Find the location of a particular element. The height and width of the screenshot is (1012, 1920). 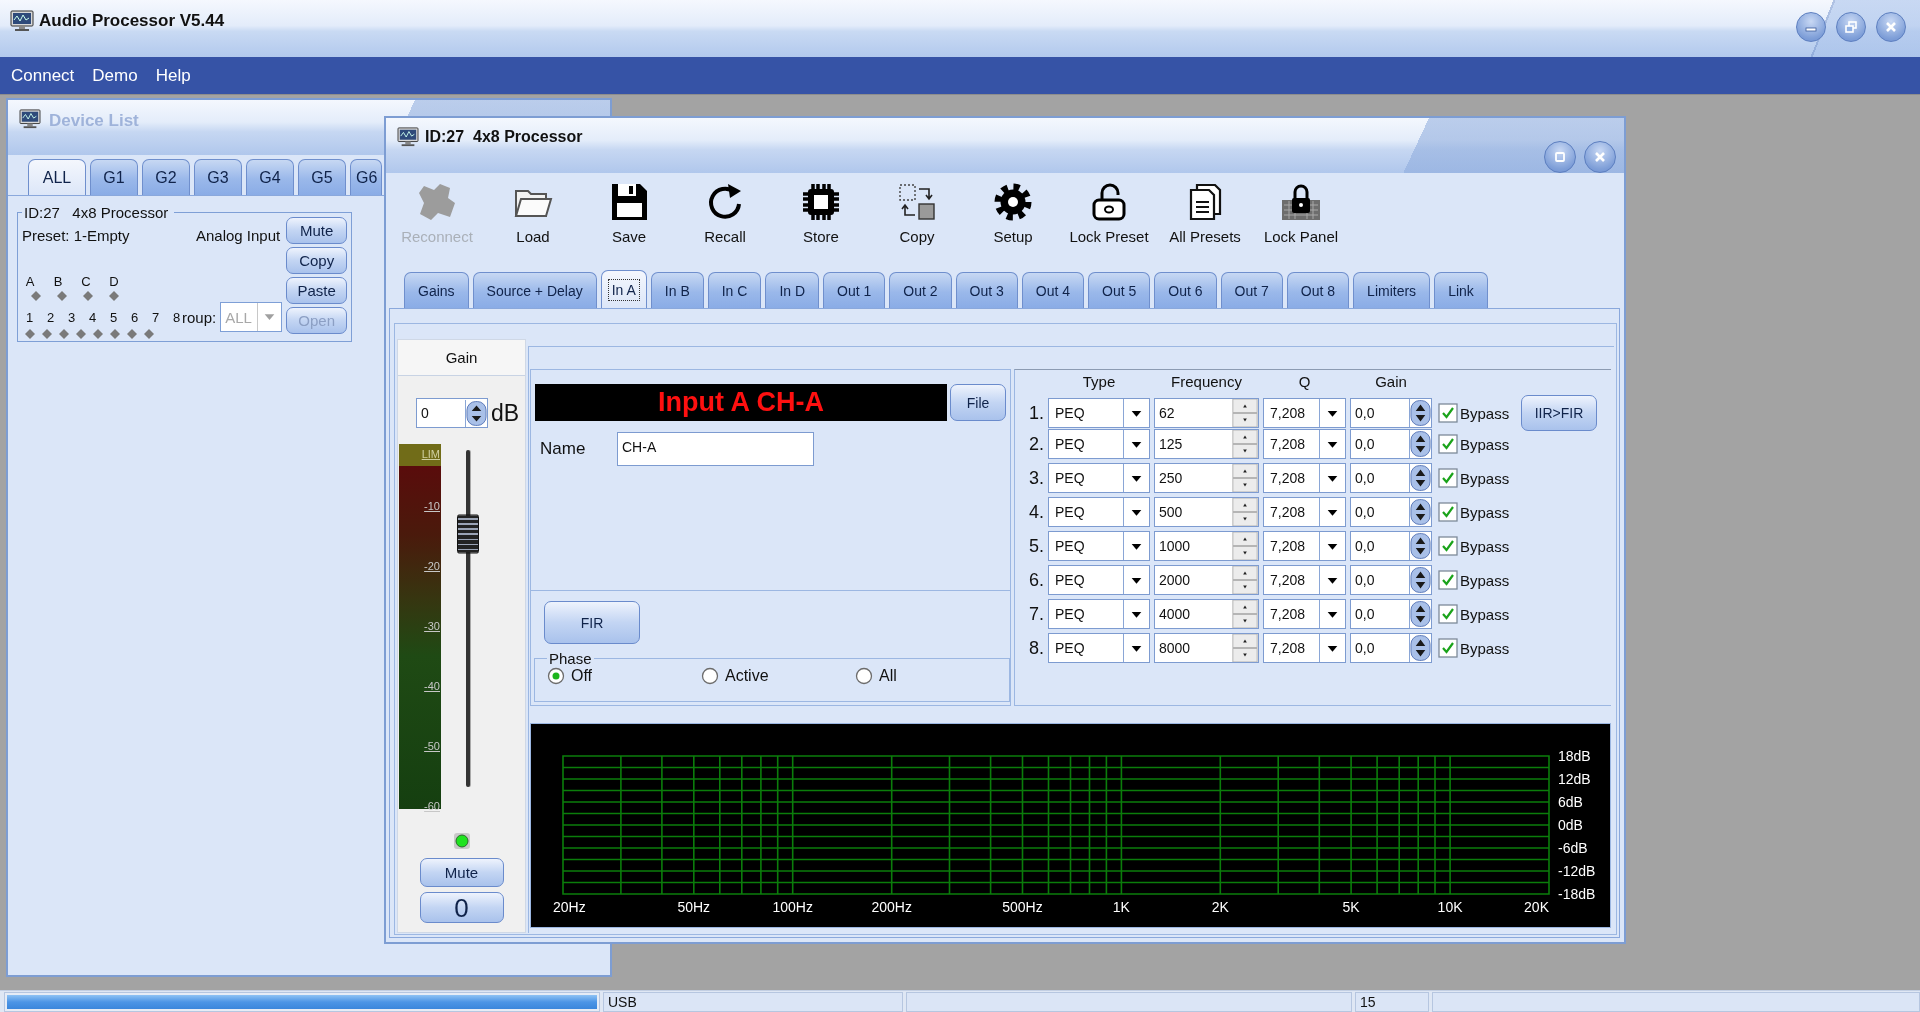

radio-label: Off is located at coordinates (582, 676).